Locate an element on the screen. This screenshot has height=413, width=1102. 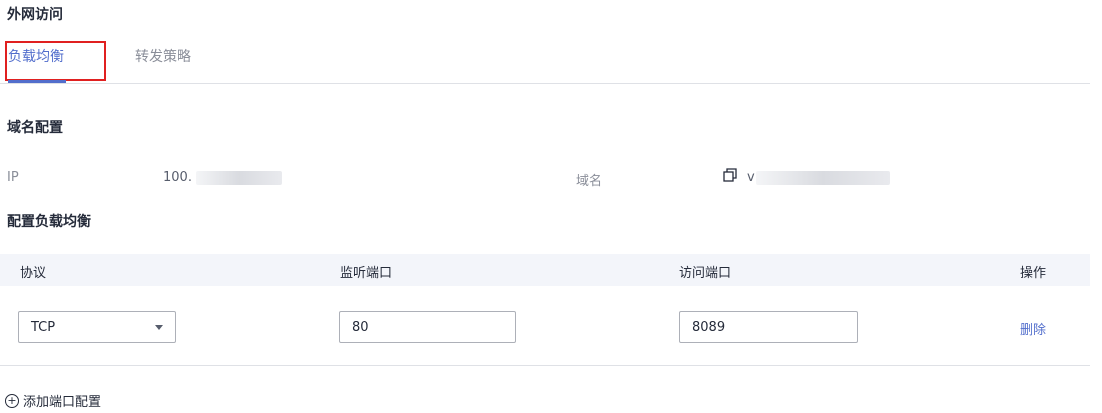
col-protocol: 协议 is located at coordinates (33, 273).